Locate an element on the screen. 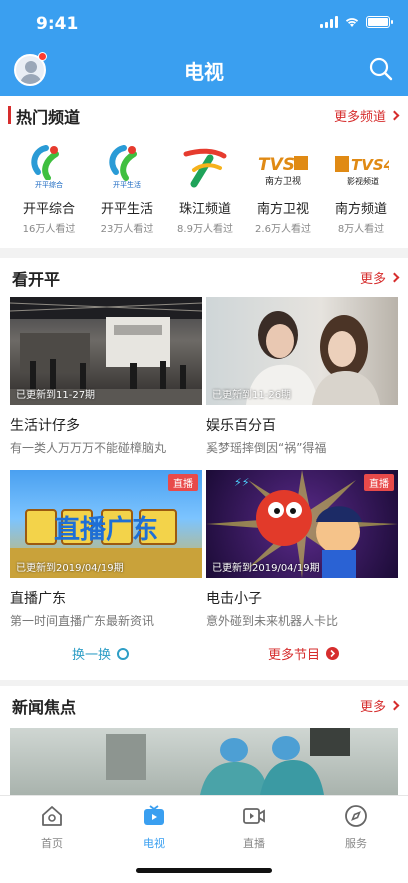 The image size is (408, 883). compass-icon is located at coordinates (356, 816).